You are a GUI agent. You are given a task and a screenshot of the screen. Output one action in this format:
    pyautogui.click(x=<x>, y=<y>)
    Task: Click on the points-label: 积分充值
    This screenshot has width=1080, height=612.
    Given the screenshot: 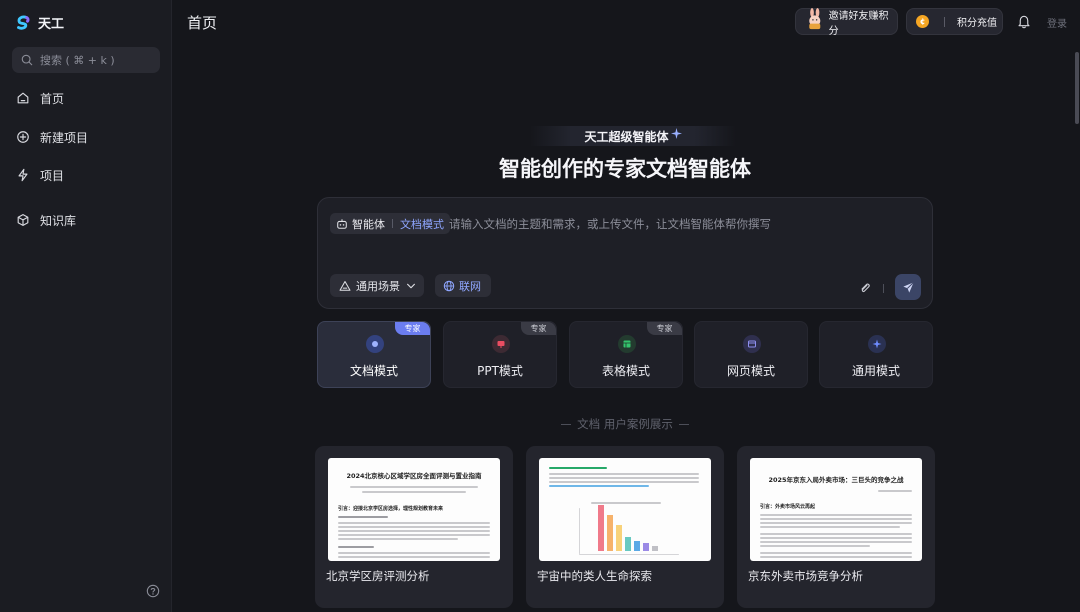 What is the action you would take?
    pyautogui.click(x=977, y=23)
    